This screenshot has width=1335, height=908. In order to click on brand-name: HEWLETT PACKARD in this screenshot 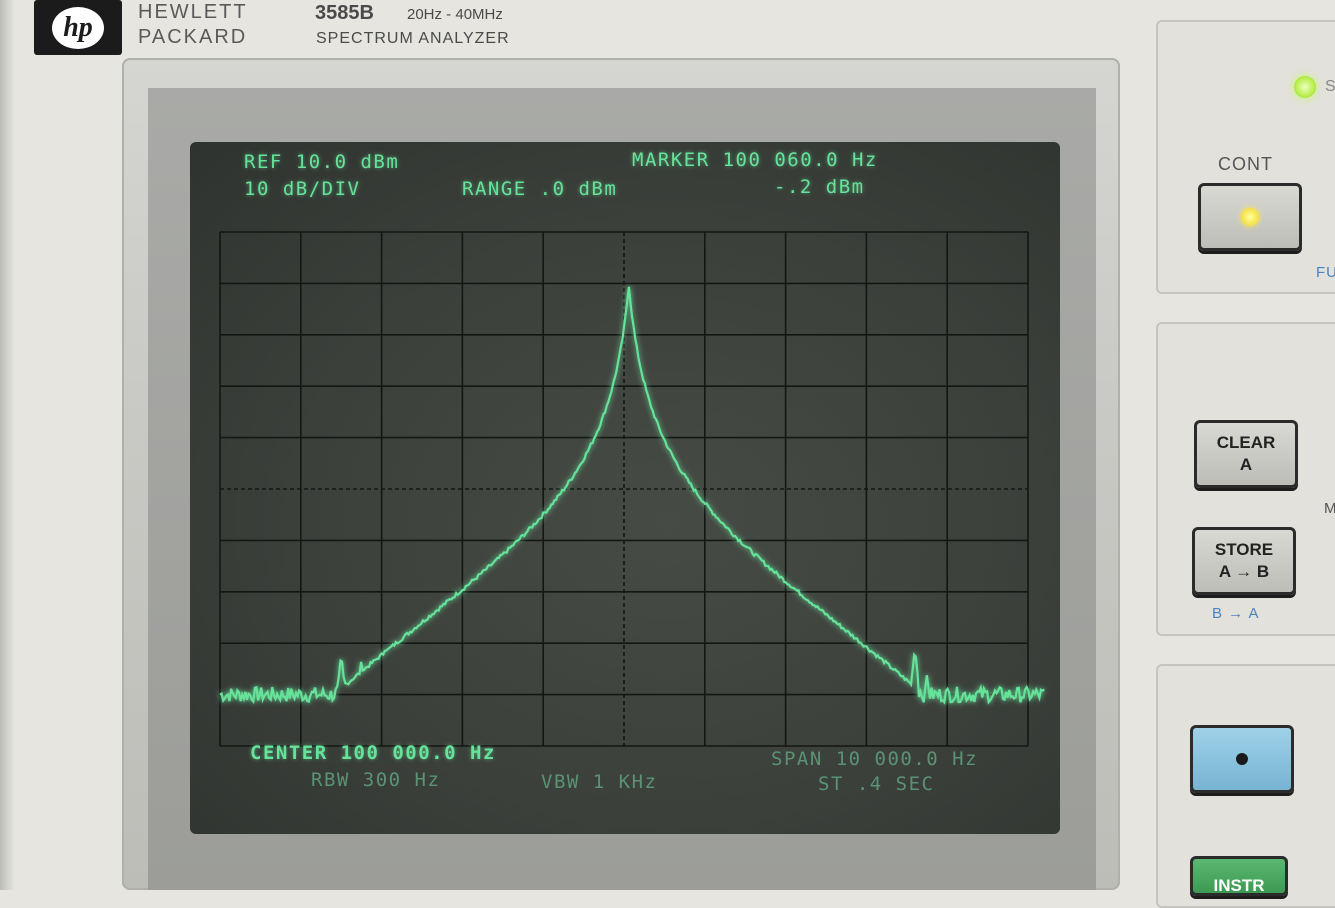, I will do `click(193, 25)`.